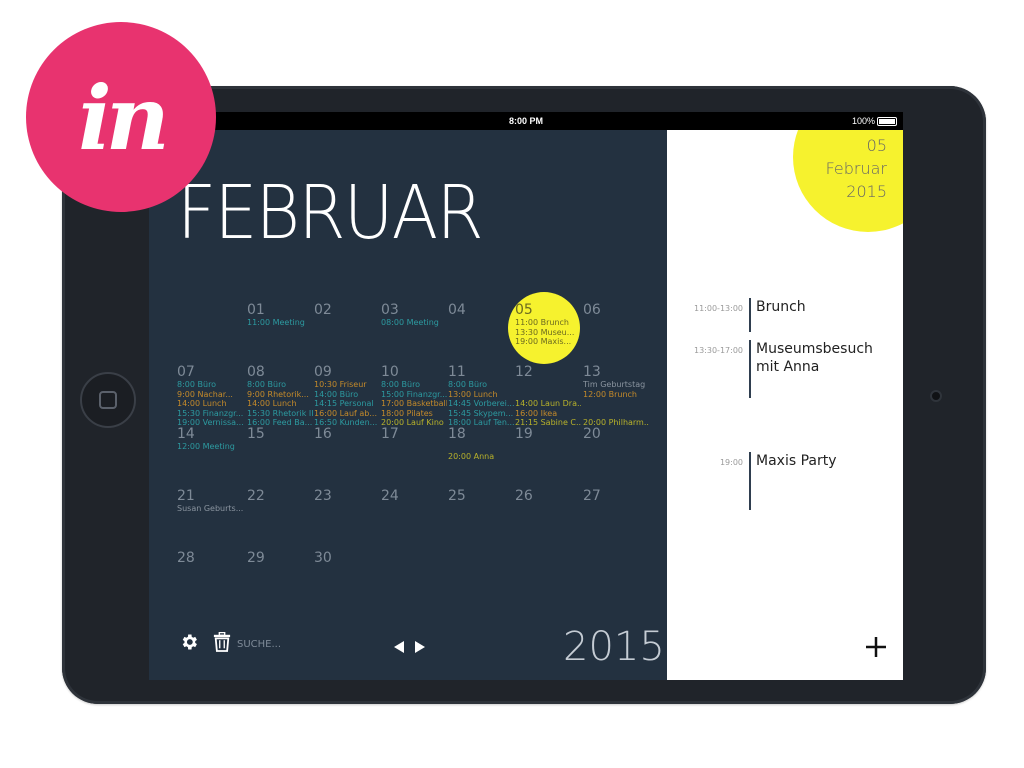 The height and width of the screenshot is (768, 1024). I want to click on day-event: 11:00 Meeting, so click(280, 323).